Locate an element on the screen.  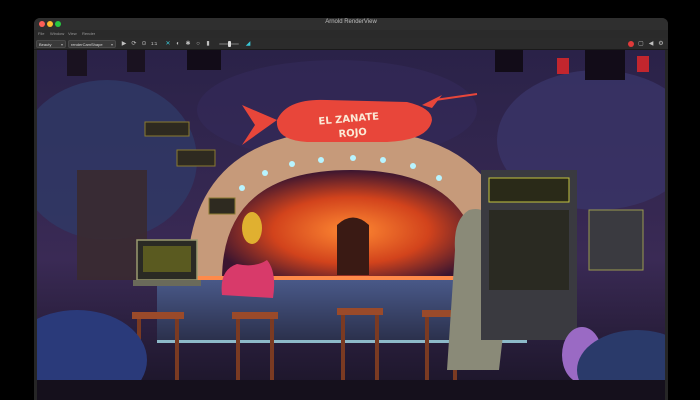
color-icon: ✕ is located at coordinates (168, 44).